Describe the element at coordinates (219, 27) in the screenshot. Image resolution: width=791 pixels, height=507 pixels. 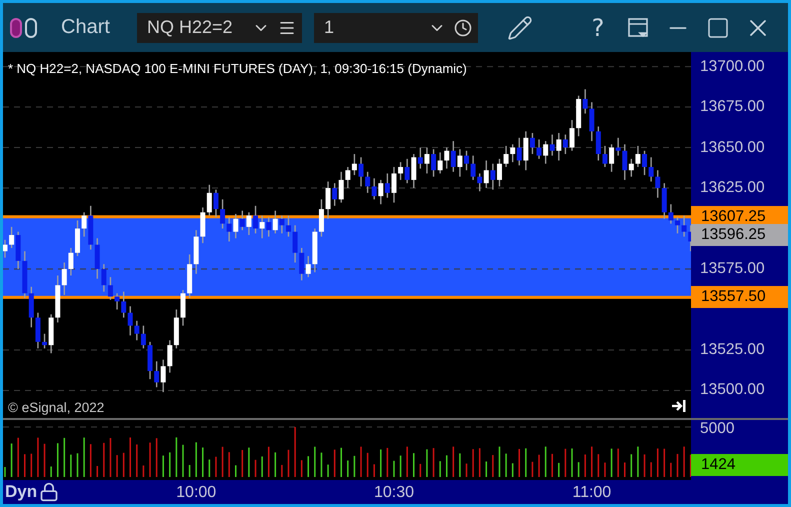
I see `symbol-field: NQ H22=2` at that location.